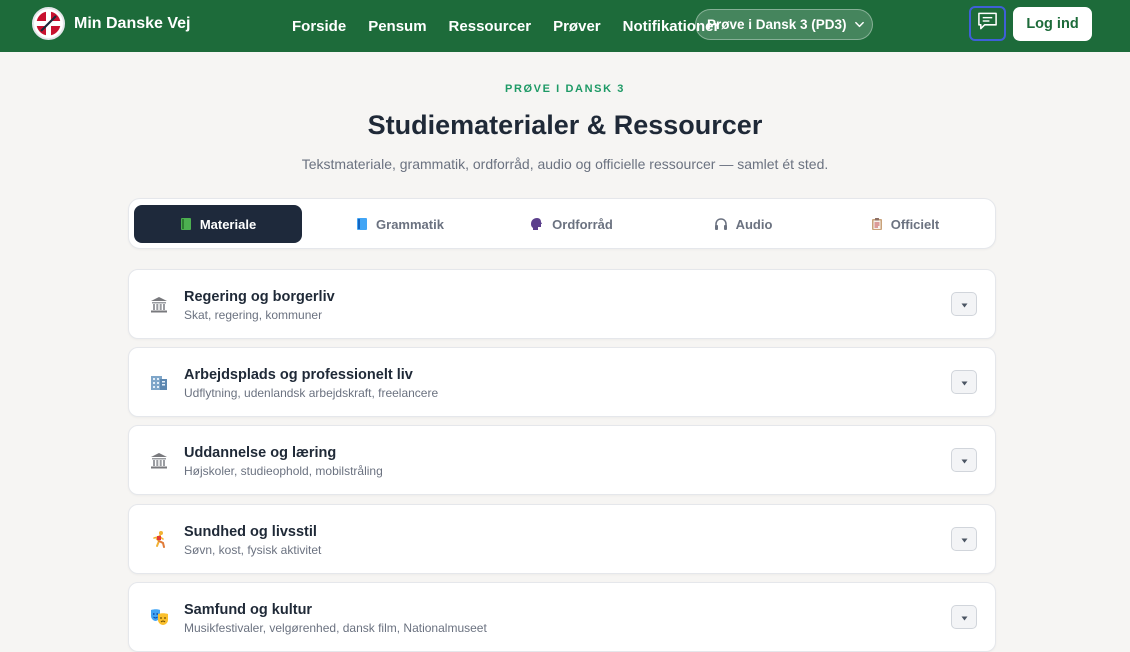 The image size is (1130, 652). Describe the element at coordinates (362, 224) in the screenshot. I see `blue-book-icon` at that location.